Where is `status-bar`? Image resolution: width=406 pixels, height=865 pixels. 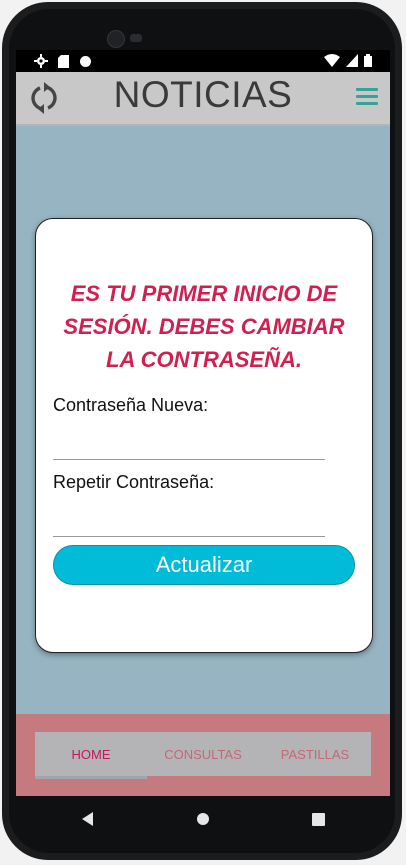 status-bar is located at coordinates (203, 61).